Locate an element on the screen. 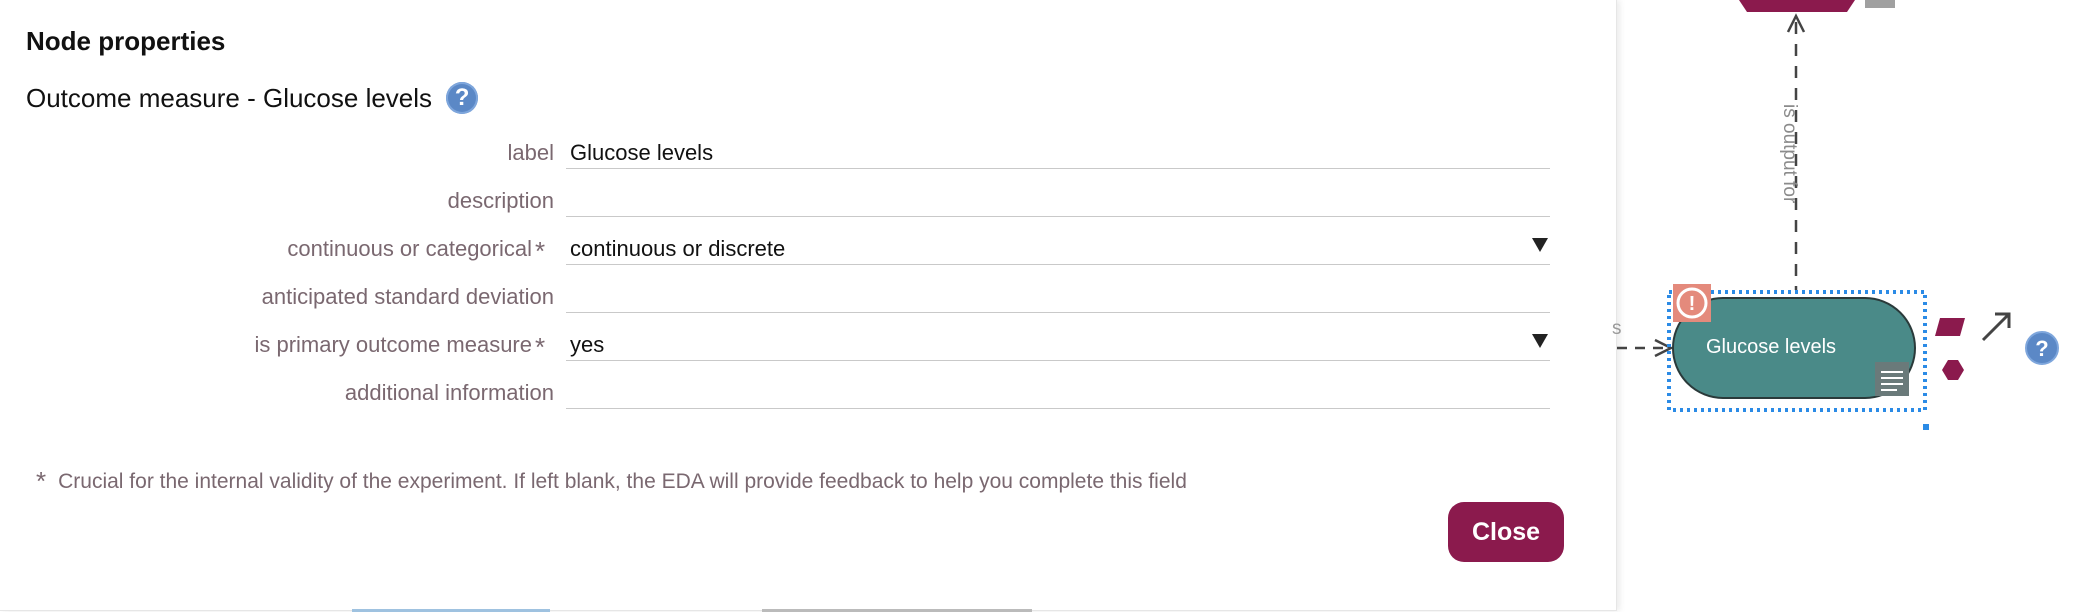 The height and width of the screenshot is (612, 2090). field-label: description is located at coordinates (500, 200).